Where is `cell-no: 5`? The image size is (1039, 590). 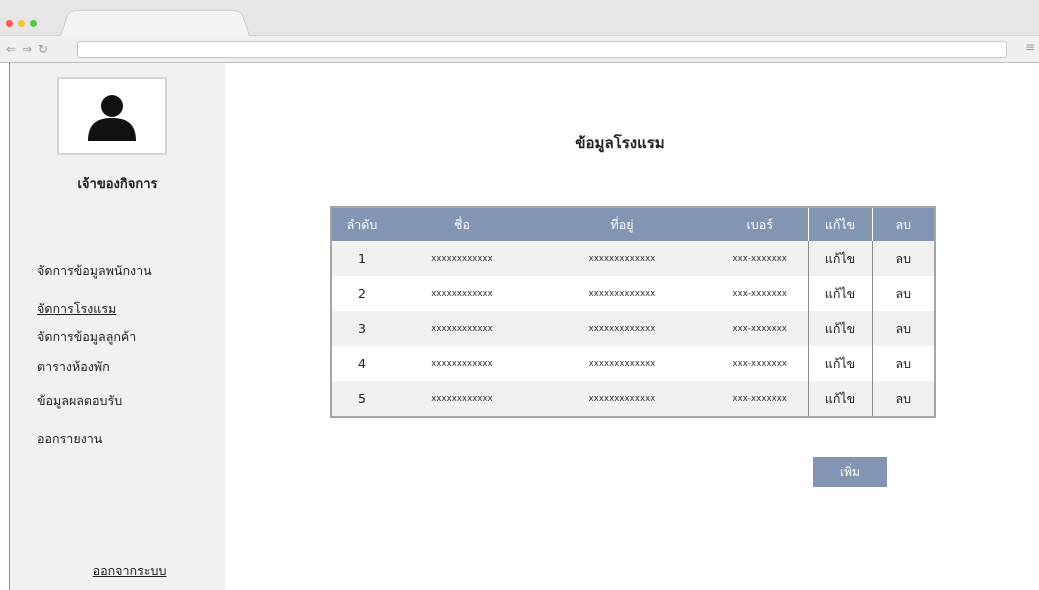 cell-no: 5 is located at coordinates (362, 398).